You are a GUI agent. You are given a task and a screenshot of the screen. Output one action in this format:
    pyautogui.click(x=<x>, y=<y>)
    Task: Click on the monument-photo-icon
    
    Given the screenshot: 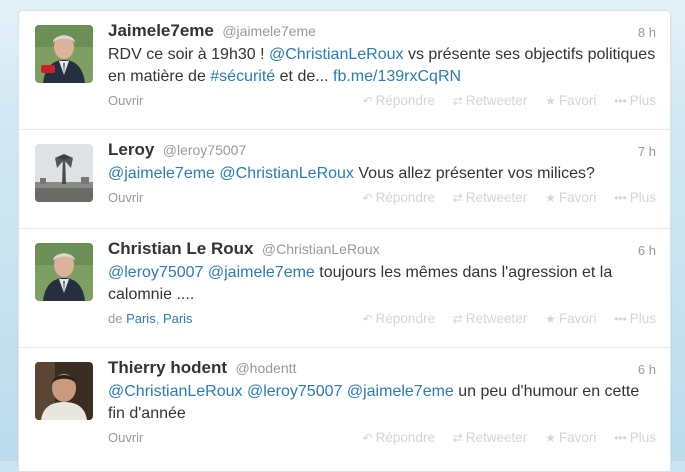 What is the action you would take?
    pyautogui.click(x=64, y=173)
    